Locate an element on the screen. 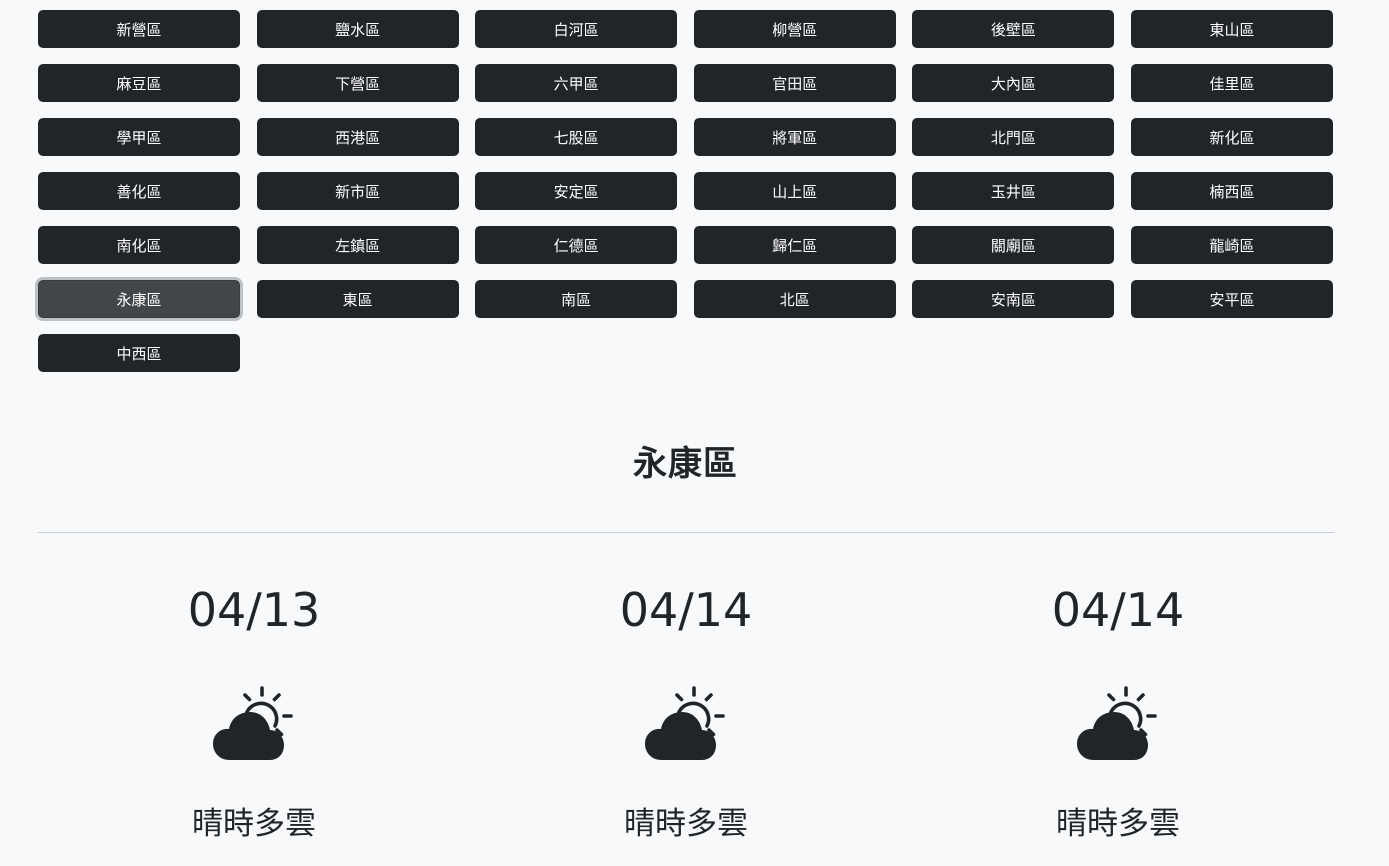 Image resolution: width=1389 pixels, height=866 pixels. district-button: 麻豆區 is located at coordinates (139, 83).